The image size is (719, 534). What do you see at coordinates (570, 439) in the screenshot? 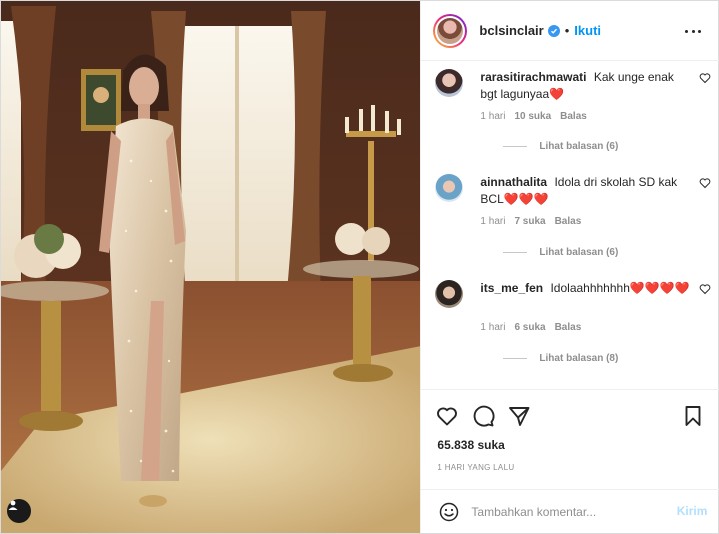
I see `post-actions: 65.838 suka 1 HARI YANG LALU` at bounding box center [570, 439].